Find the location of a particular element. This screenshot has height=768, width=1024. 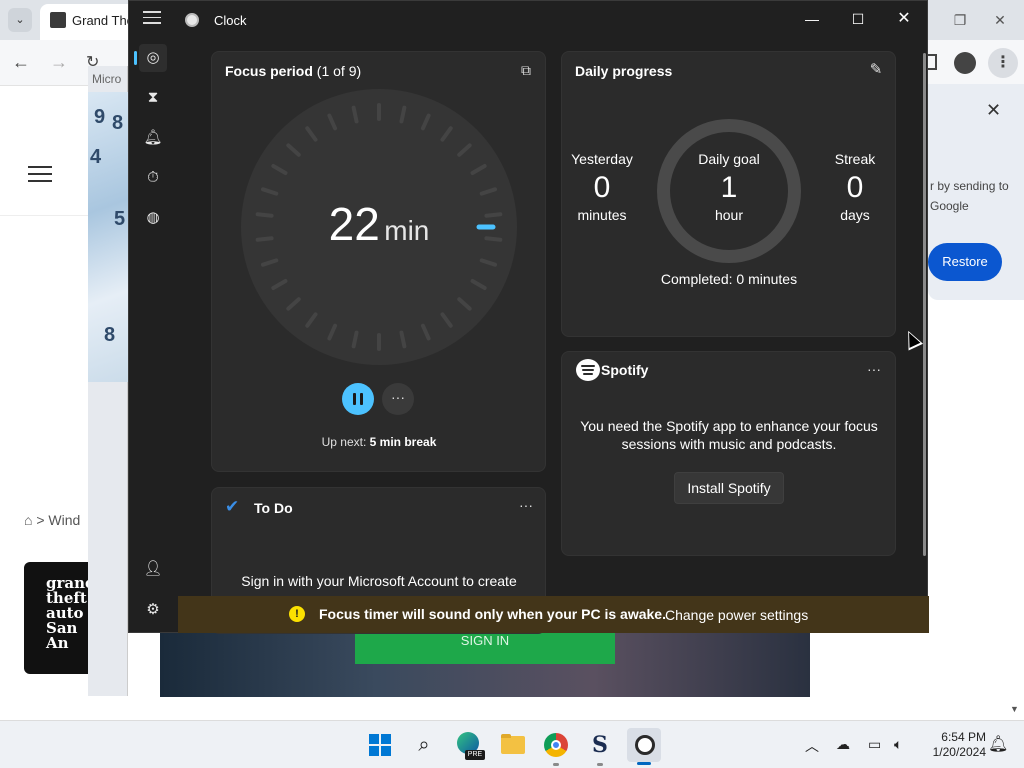

focus-sessions-icon: ◎ is located at coordinates (153, 58).